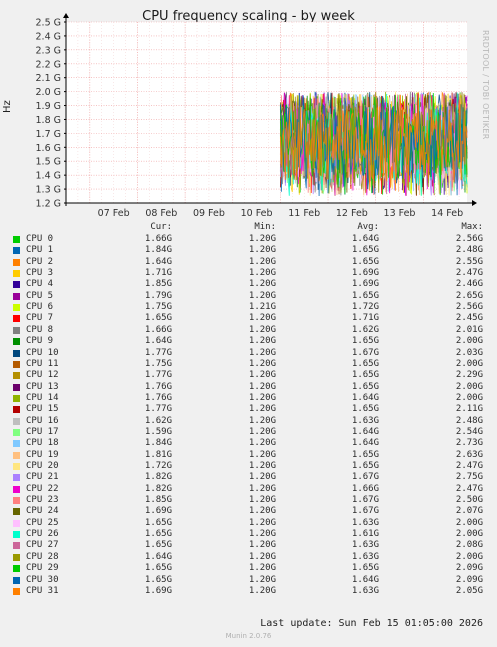 The width and height of the screenshot is (497, 647). Describe the element at coordinates (248, 364) in the screenshot. I see `legend-row: CPU 11 1.75G 1.20G 1.65G 2.00G` at that location.